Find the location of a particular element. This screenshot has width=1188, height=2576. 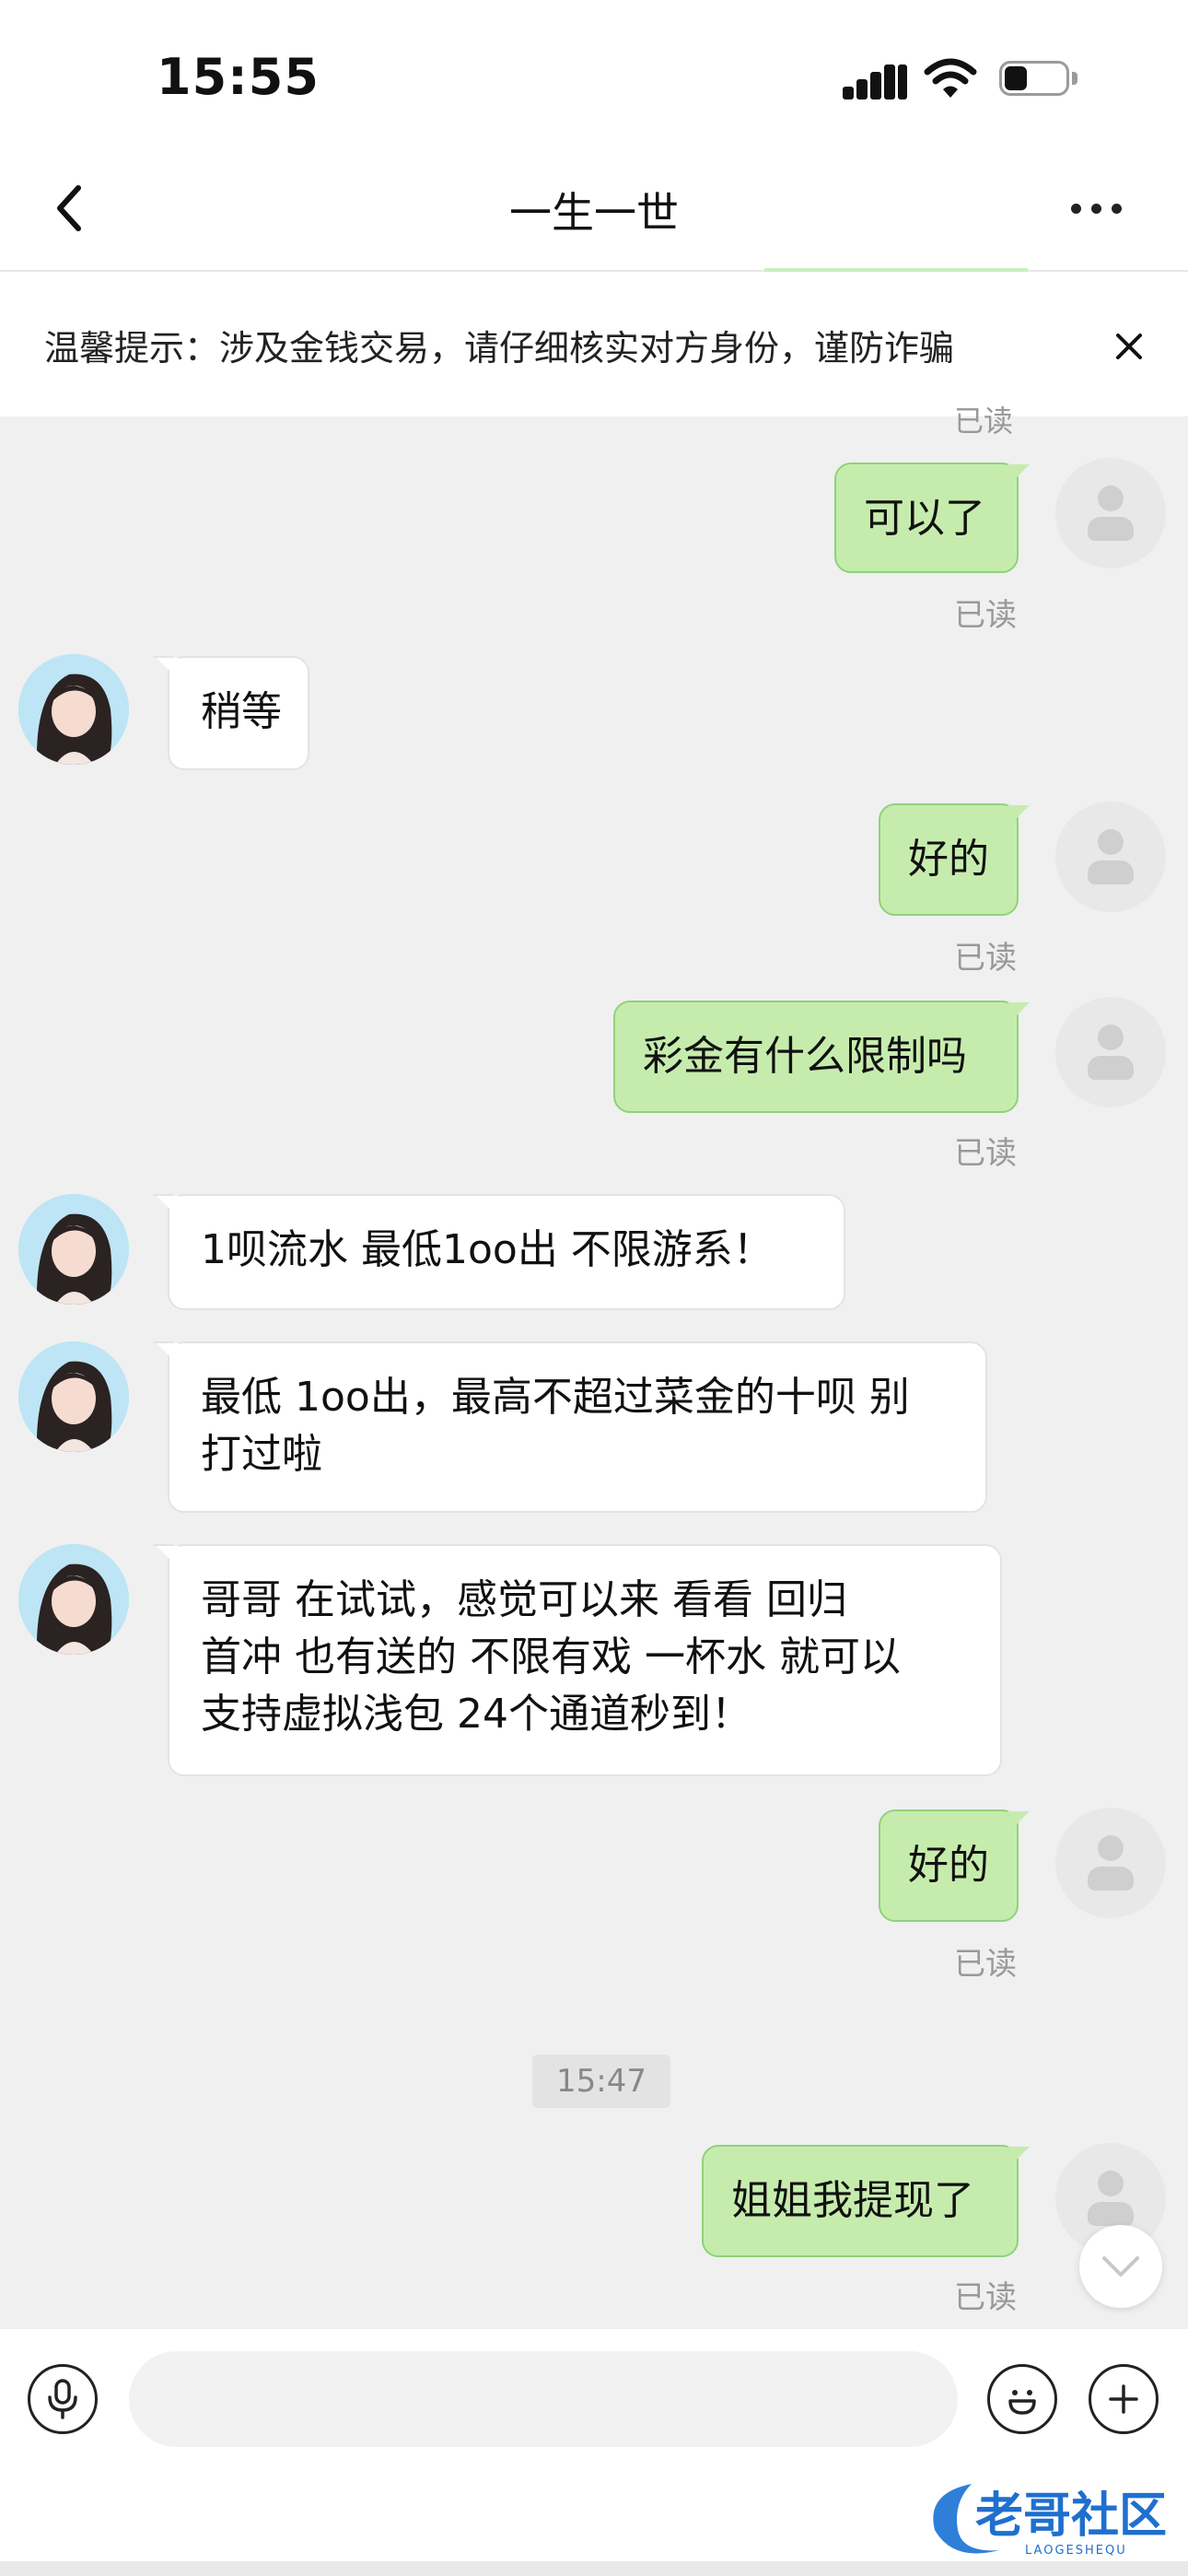

more-button is located at coordinates (1096, 208).